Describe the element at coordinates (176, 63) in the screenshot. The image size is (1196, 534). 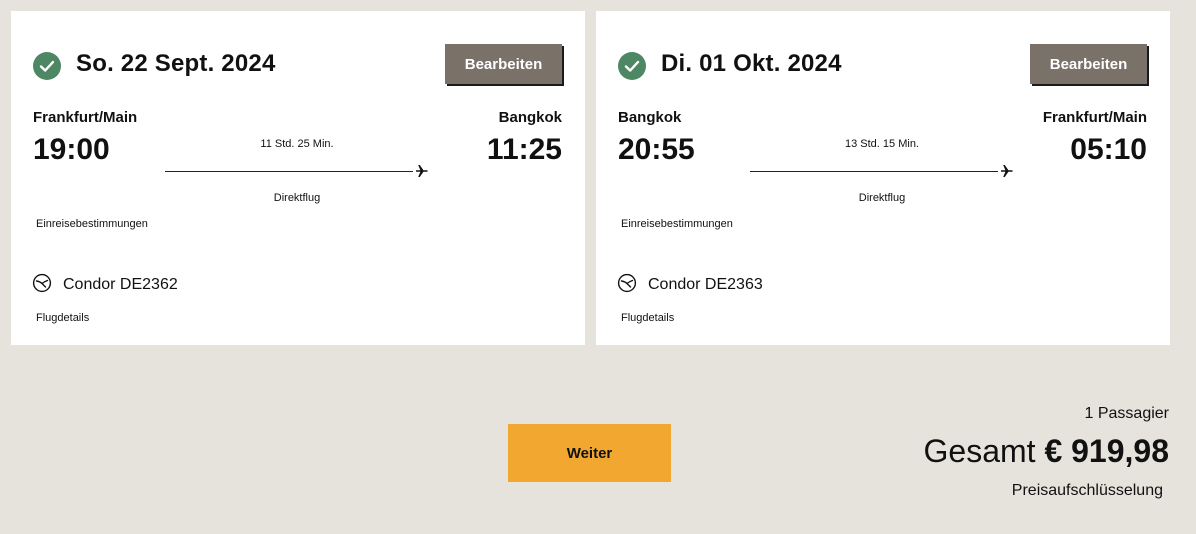
I see `flight-date: So. 22 Sept. 2024` at that location.